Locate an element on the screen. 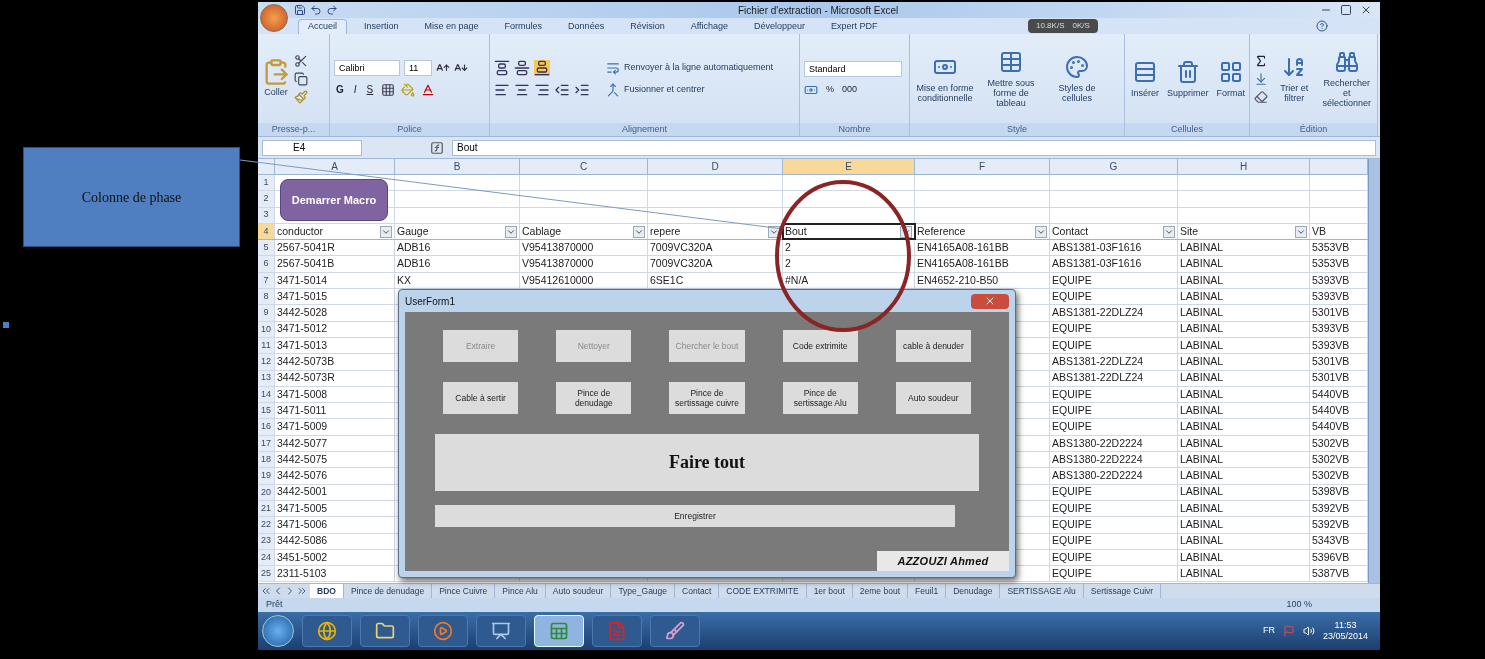 This screenshot has height=659, width=1485. name-box: E4 is located at coordinates (312, 147).